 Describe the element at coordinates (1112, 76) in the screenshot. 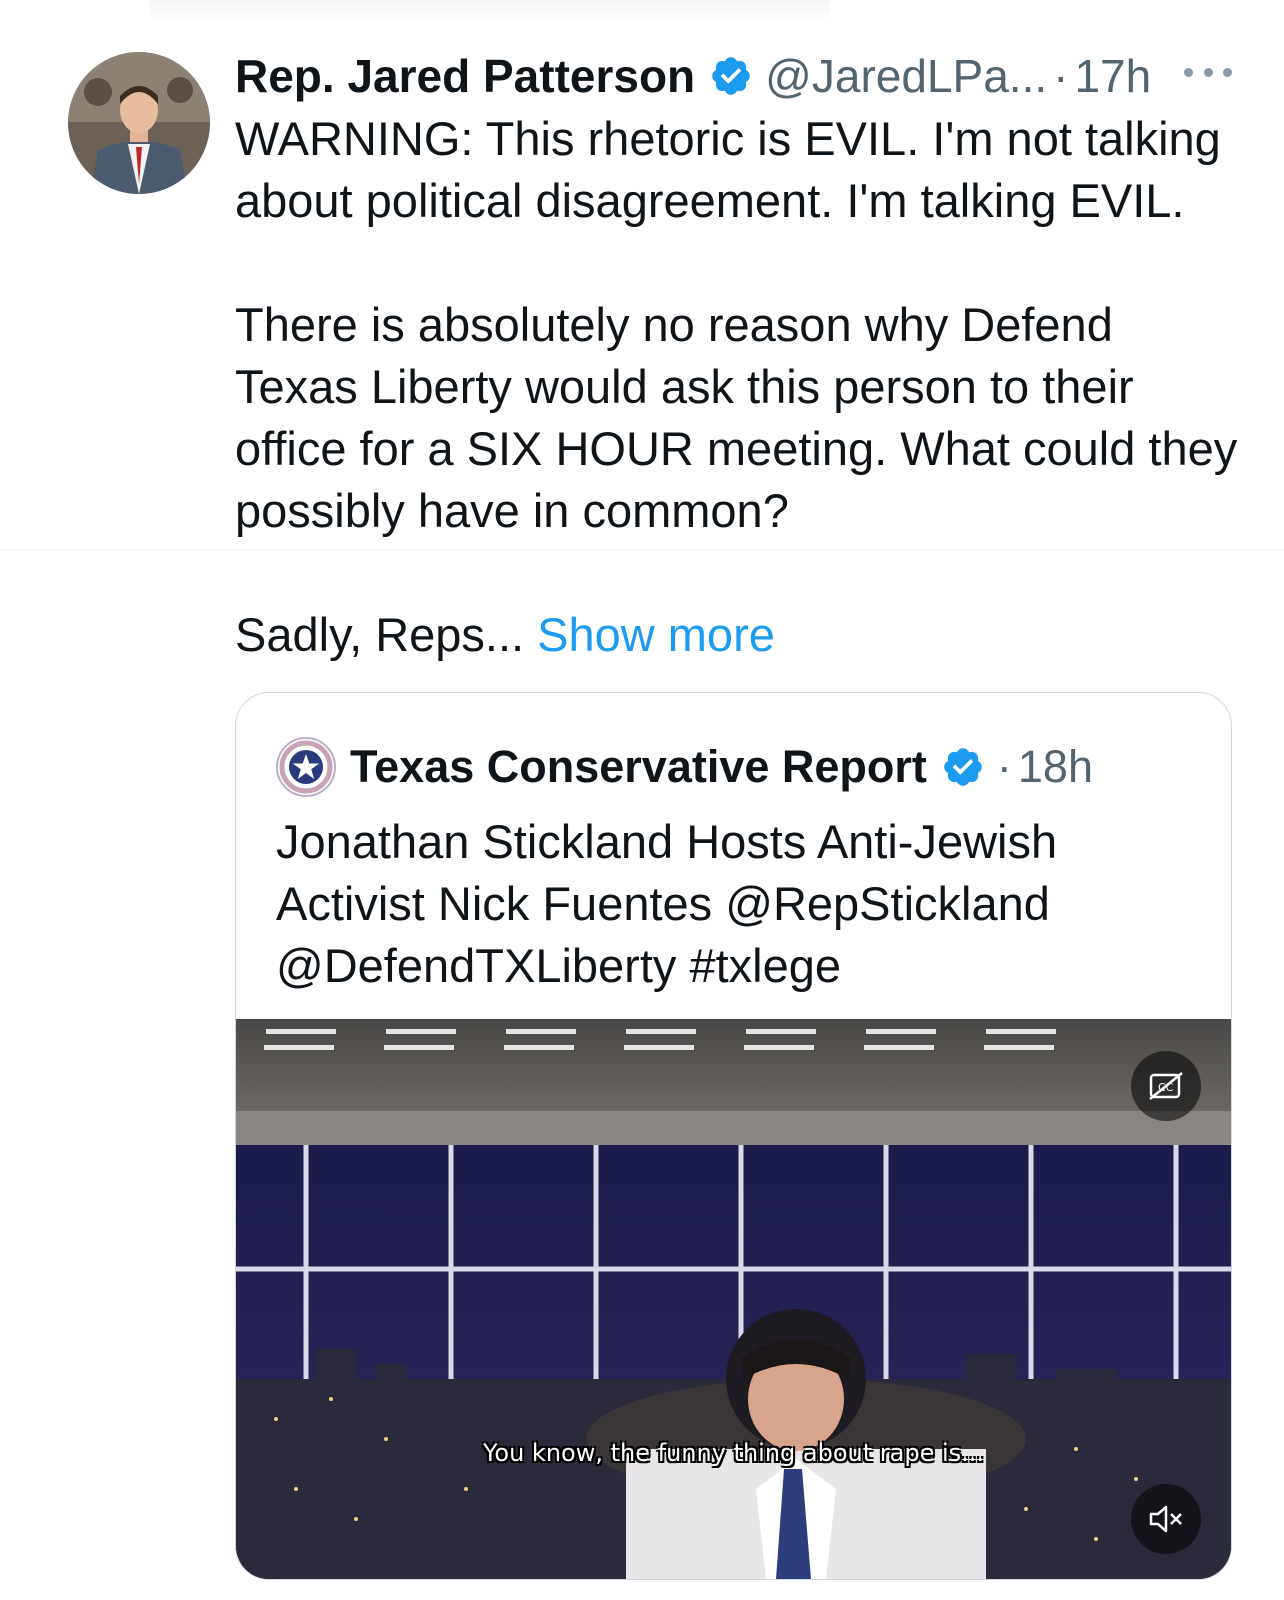

I see `tweet-timestamp: 17h` at that location.